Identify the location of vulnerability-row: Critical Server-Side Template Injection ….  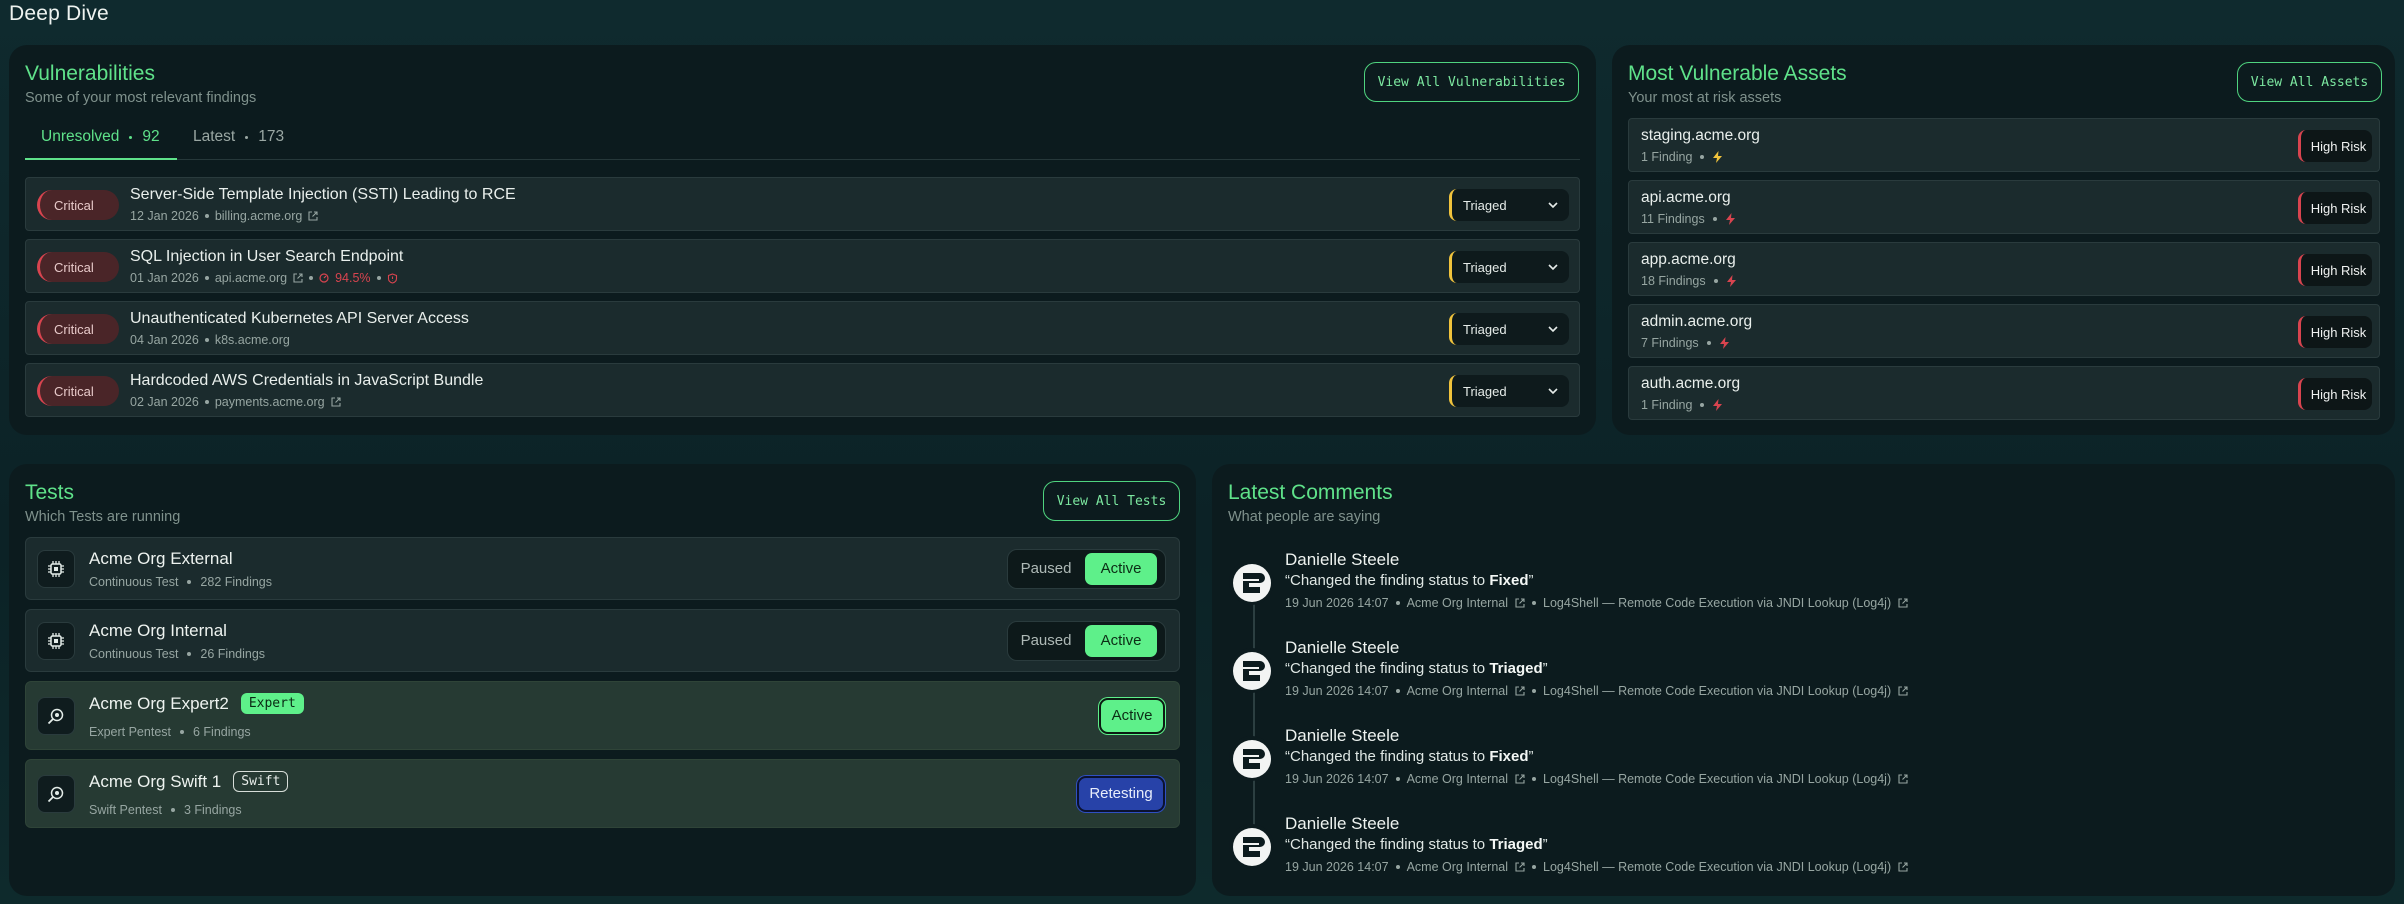
(802, 204).